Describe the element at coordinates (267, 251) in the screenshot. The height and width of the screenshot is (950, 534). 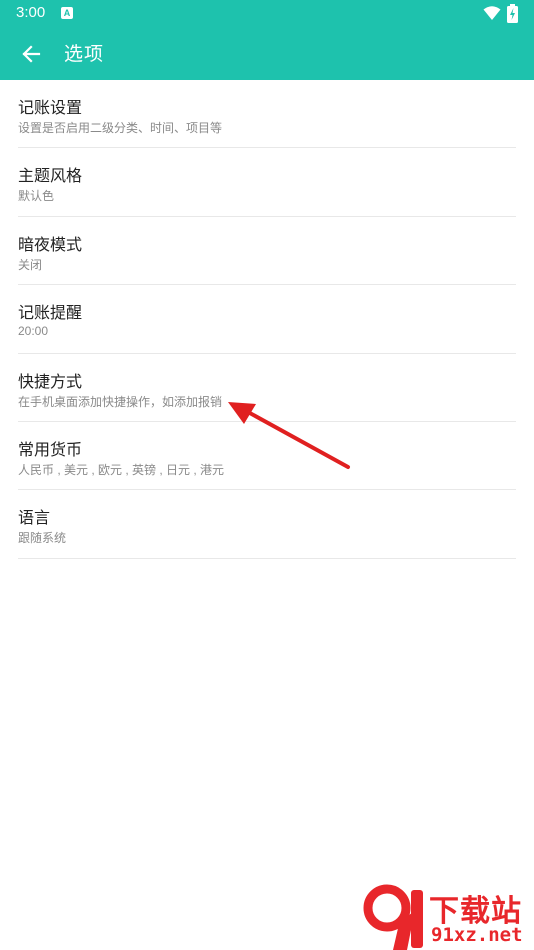
I see `setting-item-dark-mode: 暗夜模式 关闭` at that location.